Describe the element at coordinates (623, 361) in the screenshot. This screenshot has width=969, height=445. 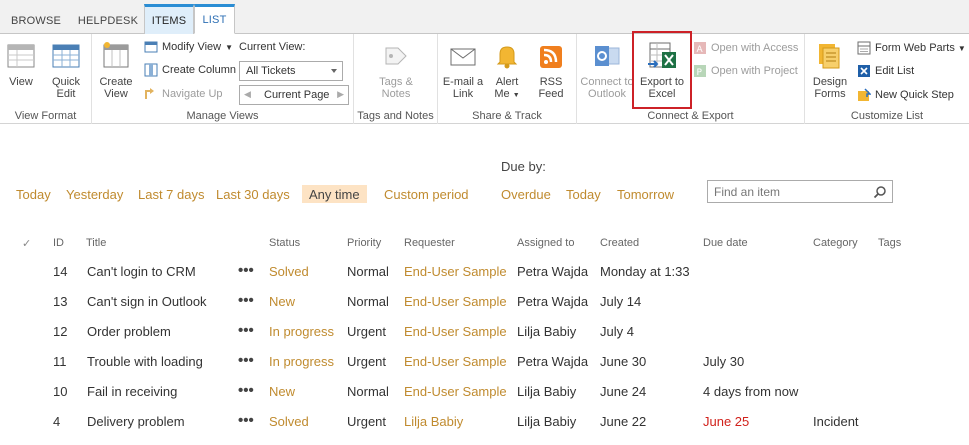
I see `cell-created: June 30` at that location.